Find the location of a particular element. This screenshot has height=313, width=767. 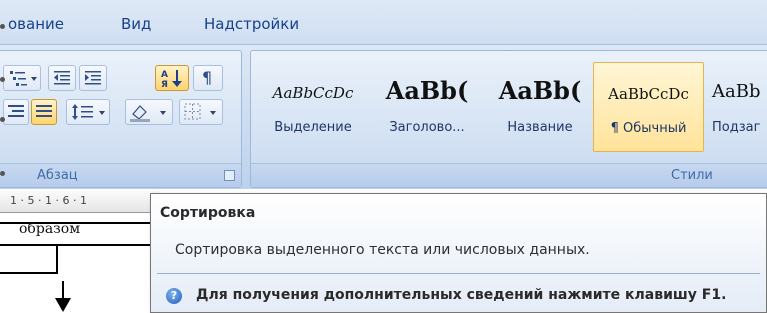

borders-button is located at coordinates (201, 112).